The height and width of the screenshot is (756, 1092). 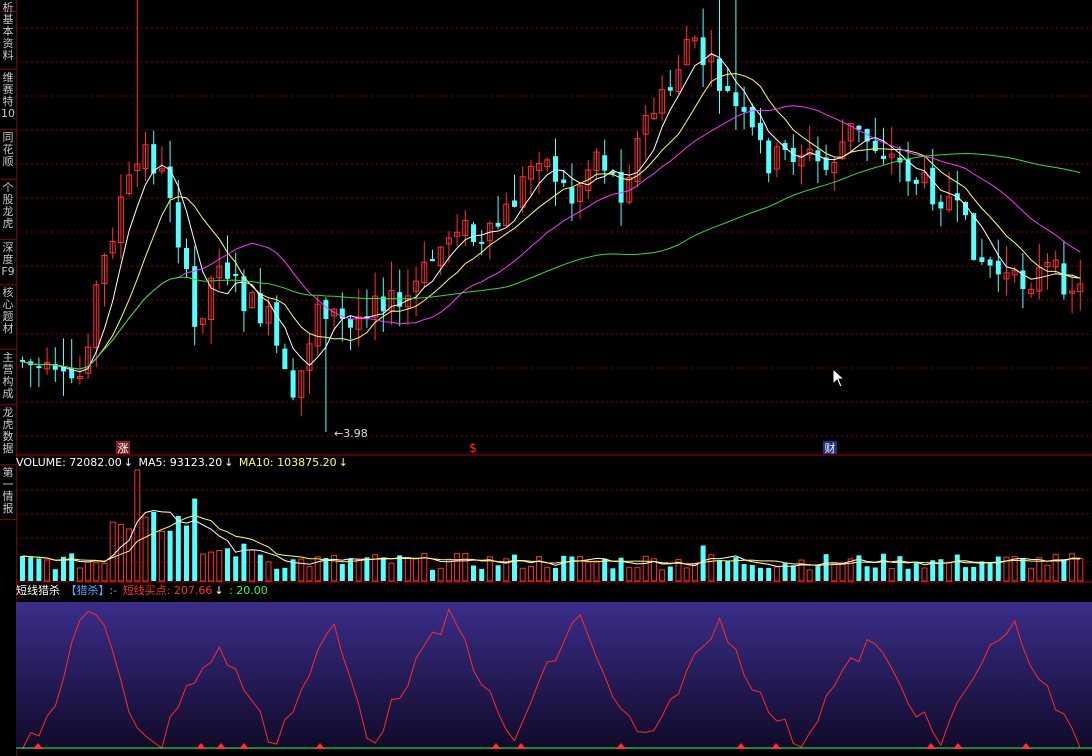 I want to click on sidebar: 析基本资料 维赛特10 同花顺 个股龙虎 深度F9 核心题材 主营构成 龙虎数据 第一情报, so click(x=8, y=378).